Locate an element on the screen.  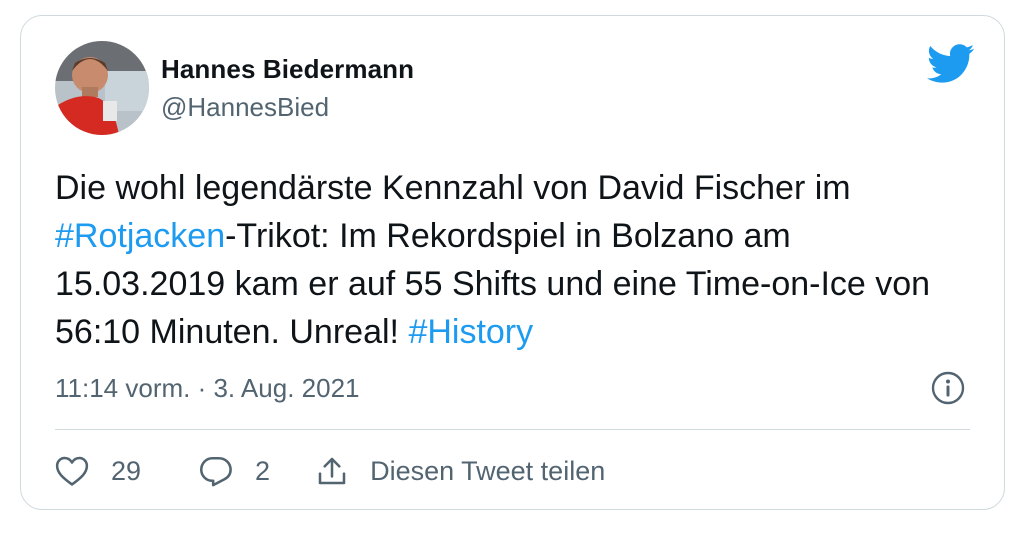
action-bar: 29 2 Diesen Tweet teilen is located at coordinates (330, 471).